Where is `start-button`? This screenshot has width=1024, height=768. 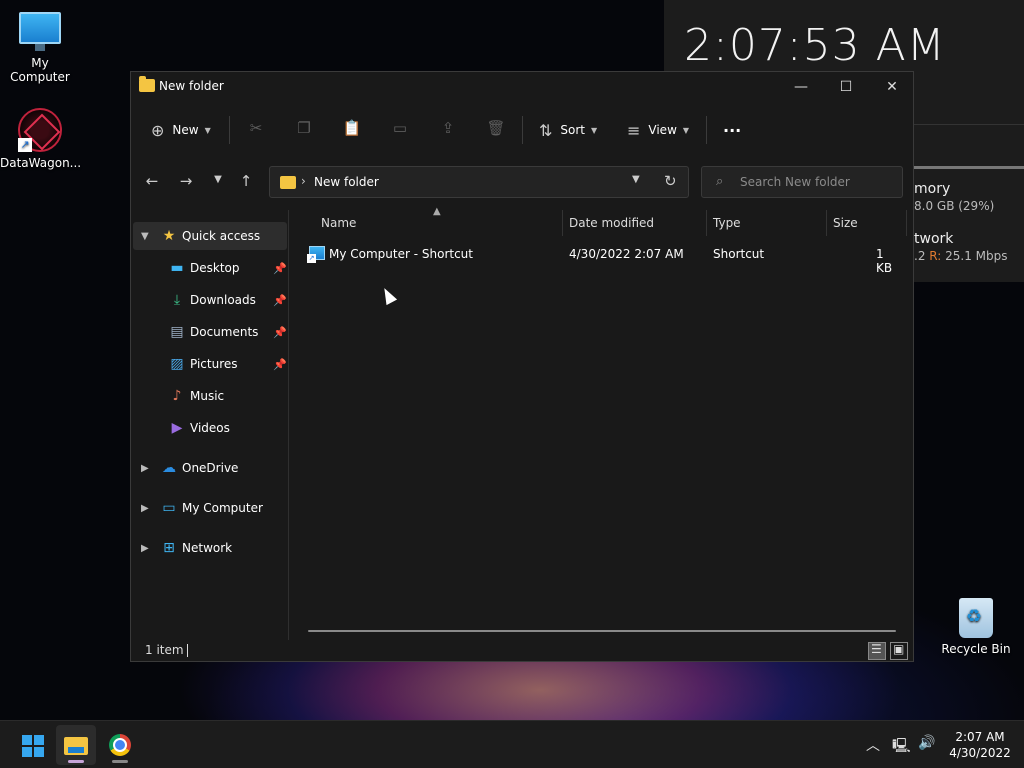 start-button is located at coordinates (32, 745).